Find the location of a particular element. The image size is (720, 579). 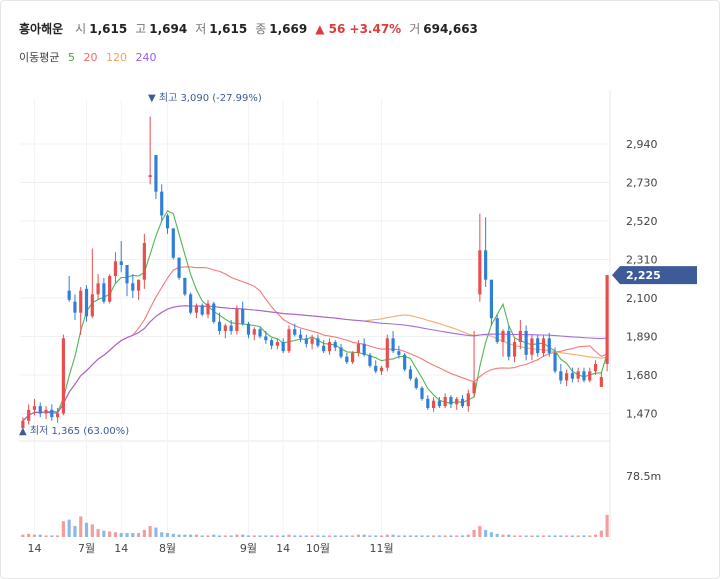

volume-value: 694,663 is located at coordinates (450, 28).